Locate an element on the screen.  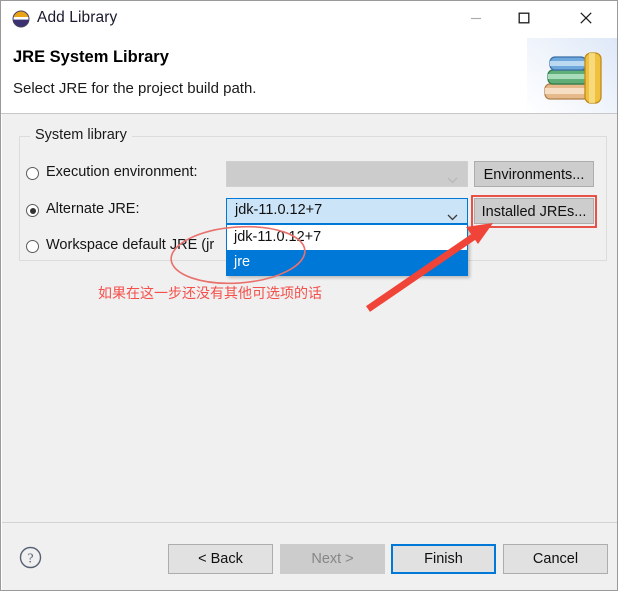
dropdown-item: jre is located at coordinates (347, 262).